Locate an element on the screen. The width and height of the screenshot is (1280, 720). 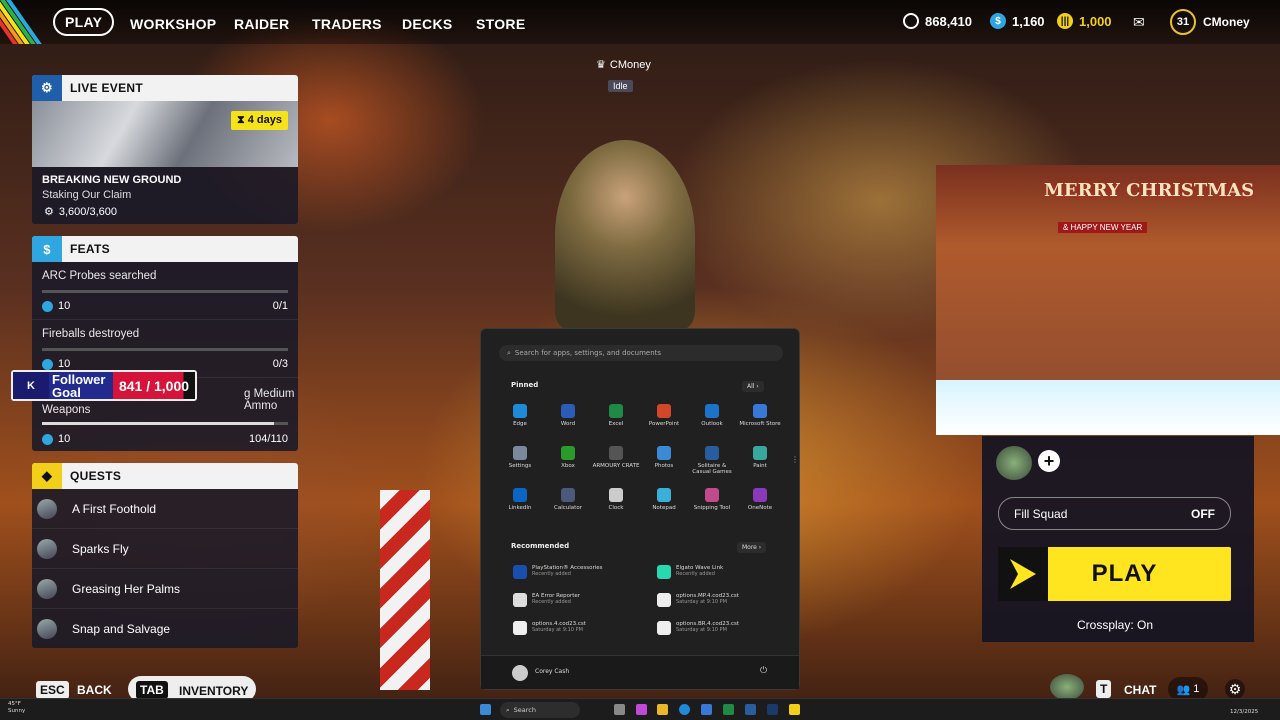
add-squad-icon: + is located at coordinates (1049, 461).